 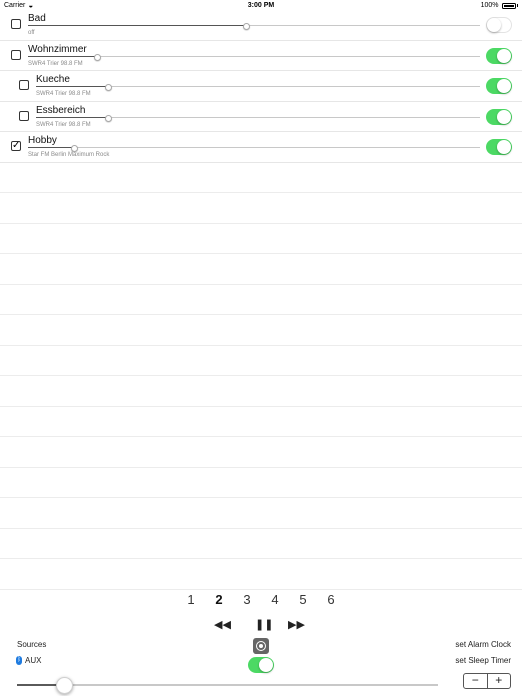 I want to click on master-volume-slider, so click(x=227, y=685).